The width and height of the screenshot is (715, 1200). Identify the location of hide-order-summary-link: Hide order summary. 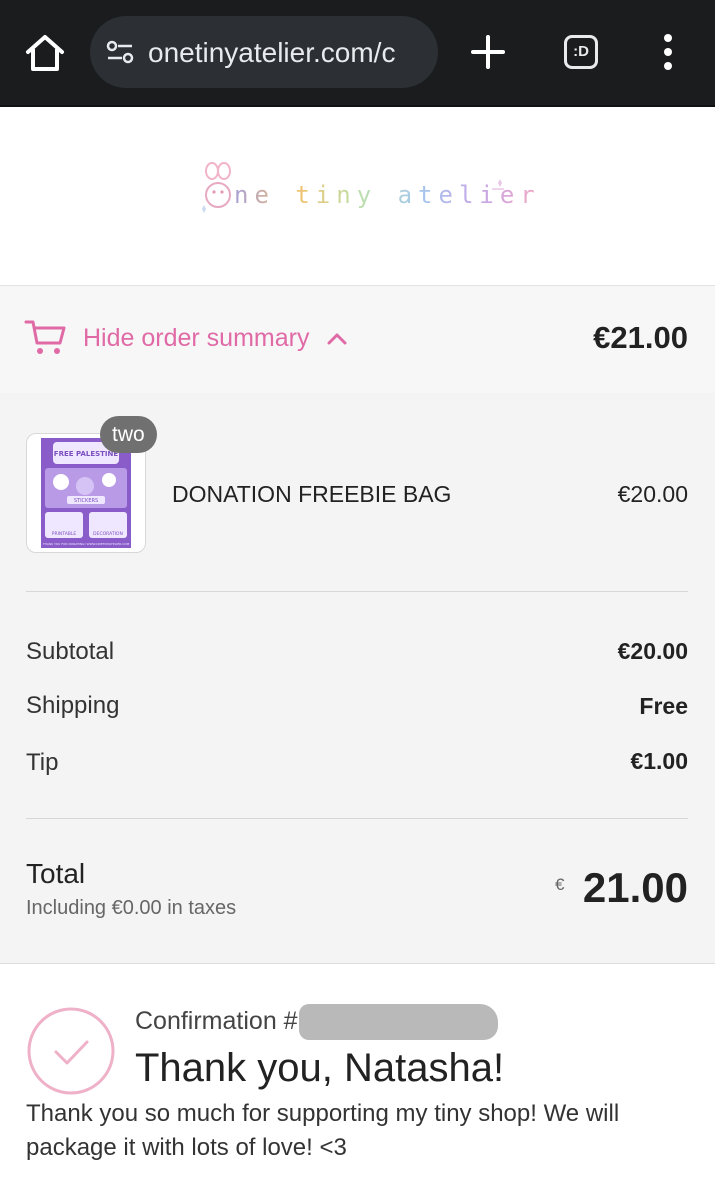
(196, 338).